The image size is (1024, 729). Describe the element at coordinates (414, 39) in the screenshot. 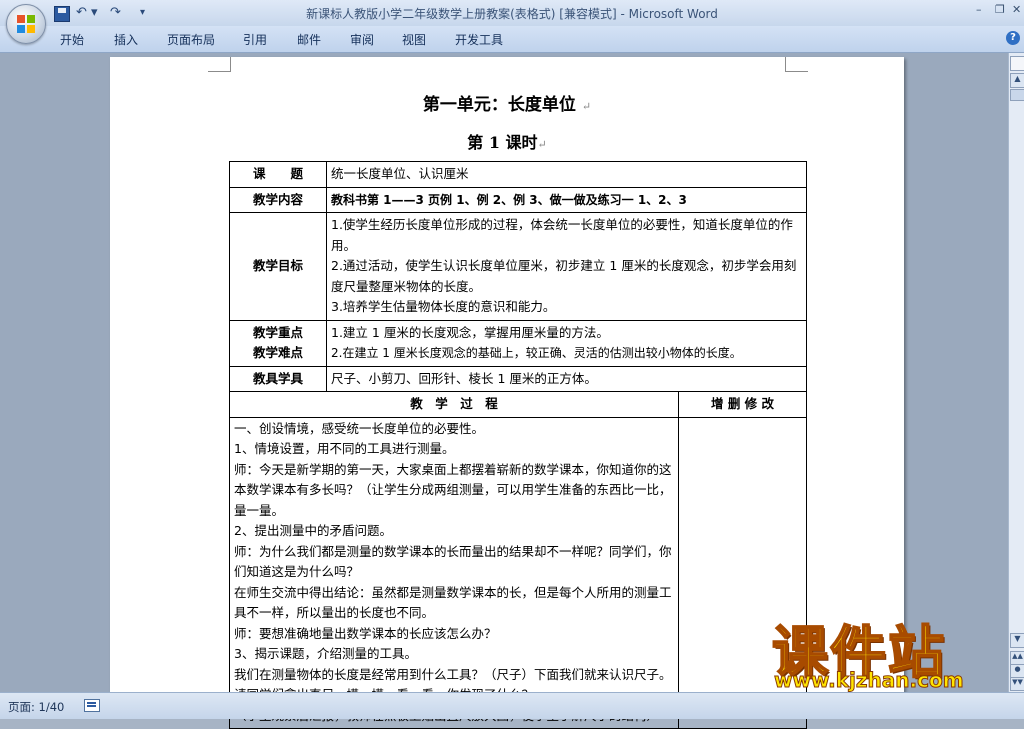

I see `tab-view: 视图` at that location.